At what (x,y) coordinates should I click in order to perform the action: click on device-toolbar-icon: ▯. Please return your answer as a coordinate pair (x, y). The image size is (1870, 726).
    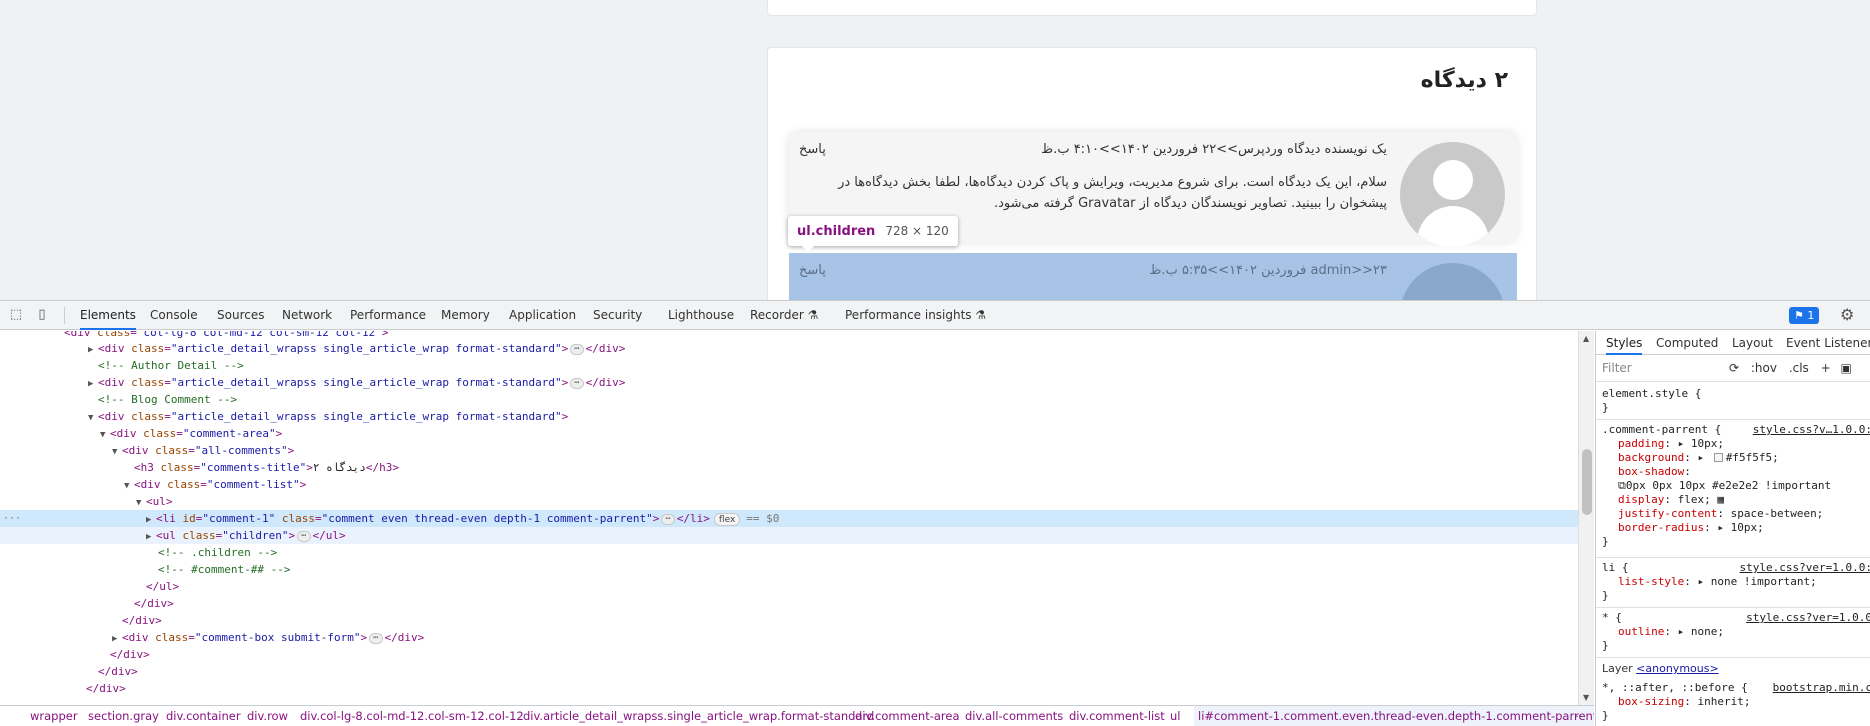
    Looking at the image, I should click on (42, 315).